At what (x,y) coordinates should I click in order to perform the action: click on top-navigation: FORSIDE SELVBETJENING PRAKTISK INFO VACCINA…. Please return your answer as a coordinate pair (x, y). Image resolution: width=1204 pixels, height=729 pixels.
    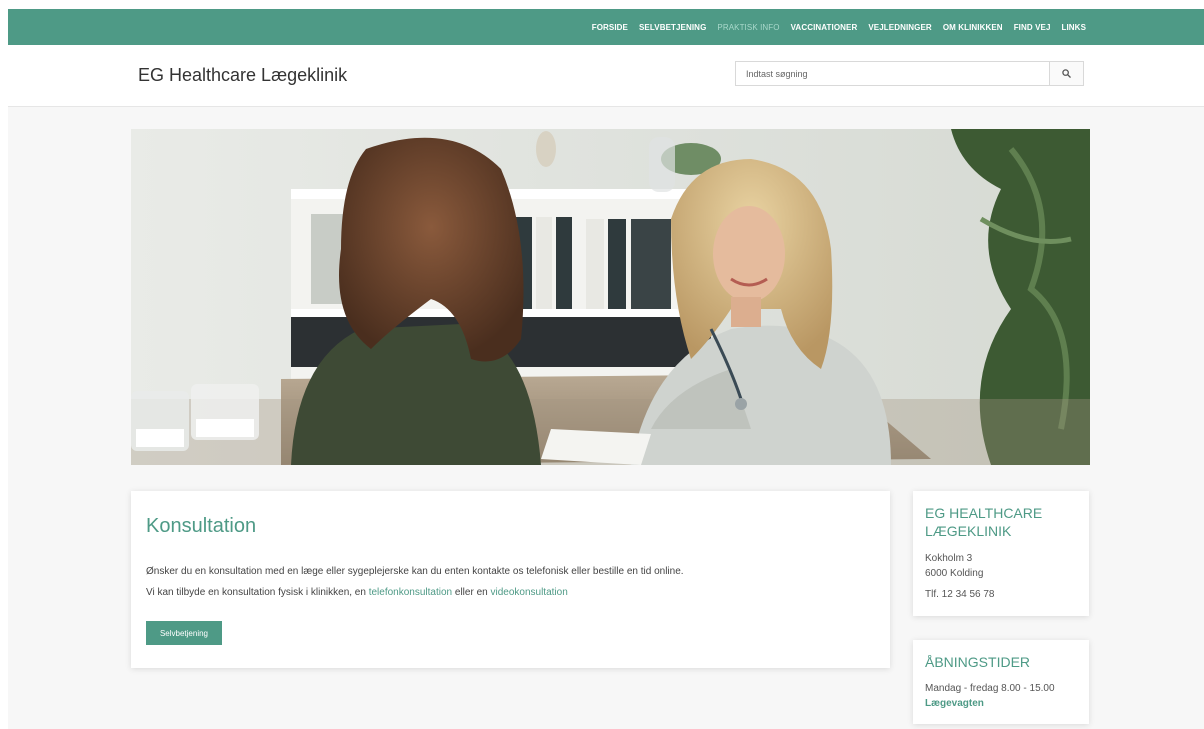
    Looking at the image, I should click on (606, 27).